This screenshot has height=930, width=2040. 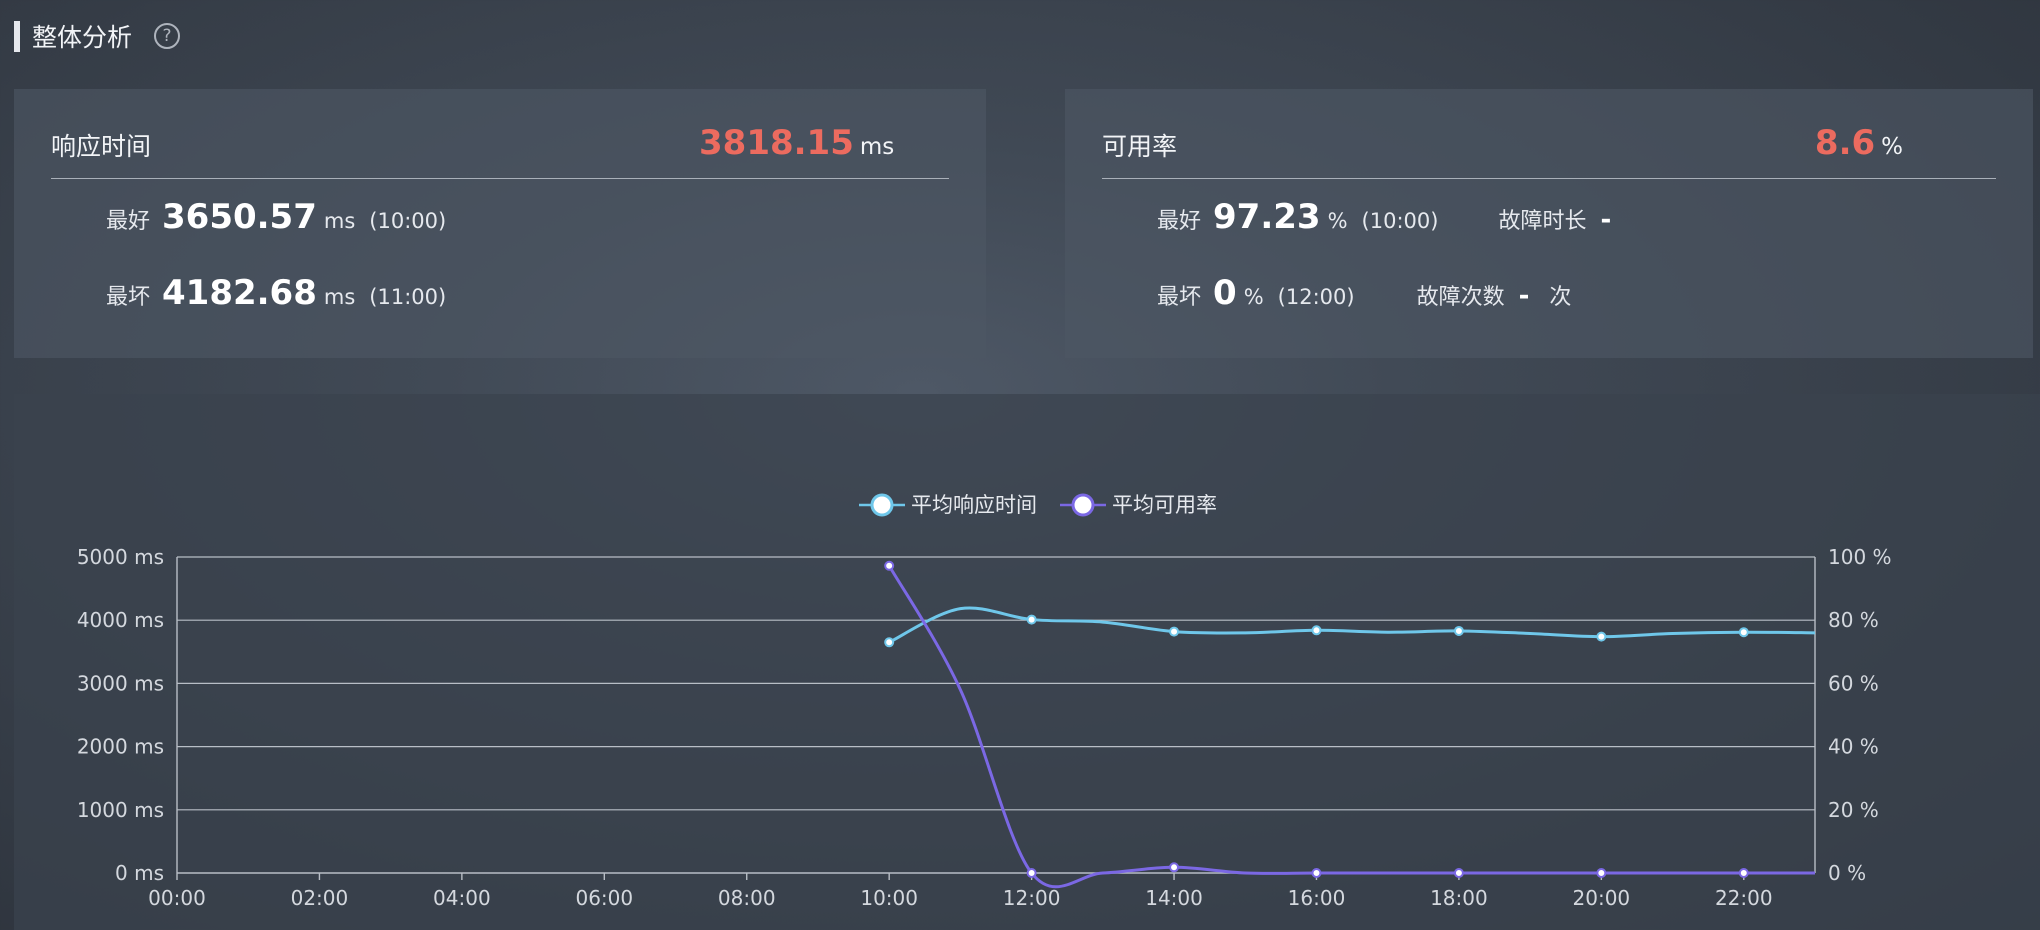 I want to click on availability-best-row: 最好 97.23 % (10:00) 故障时长 -, so click(x=1384, y=217).